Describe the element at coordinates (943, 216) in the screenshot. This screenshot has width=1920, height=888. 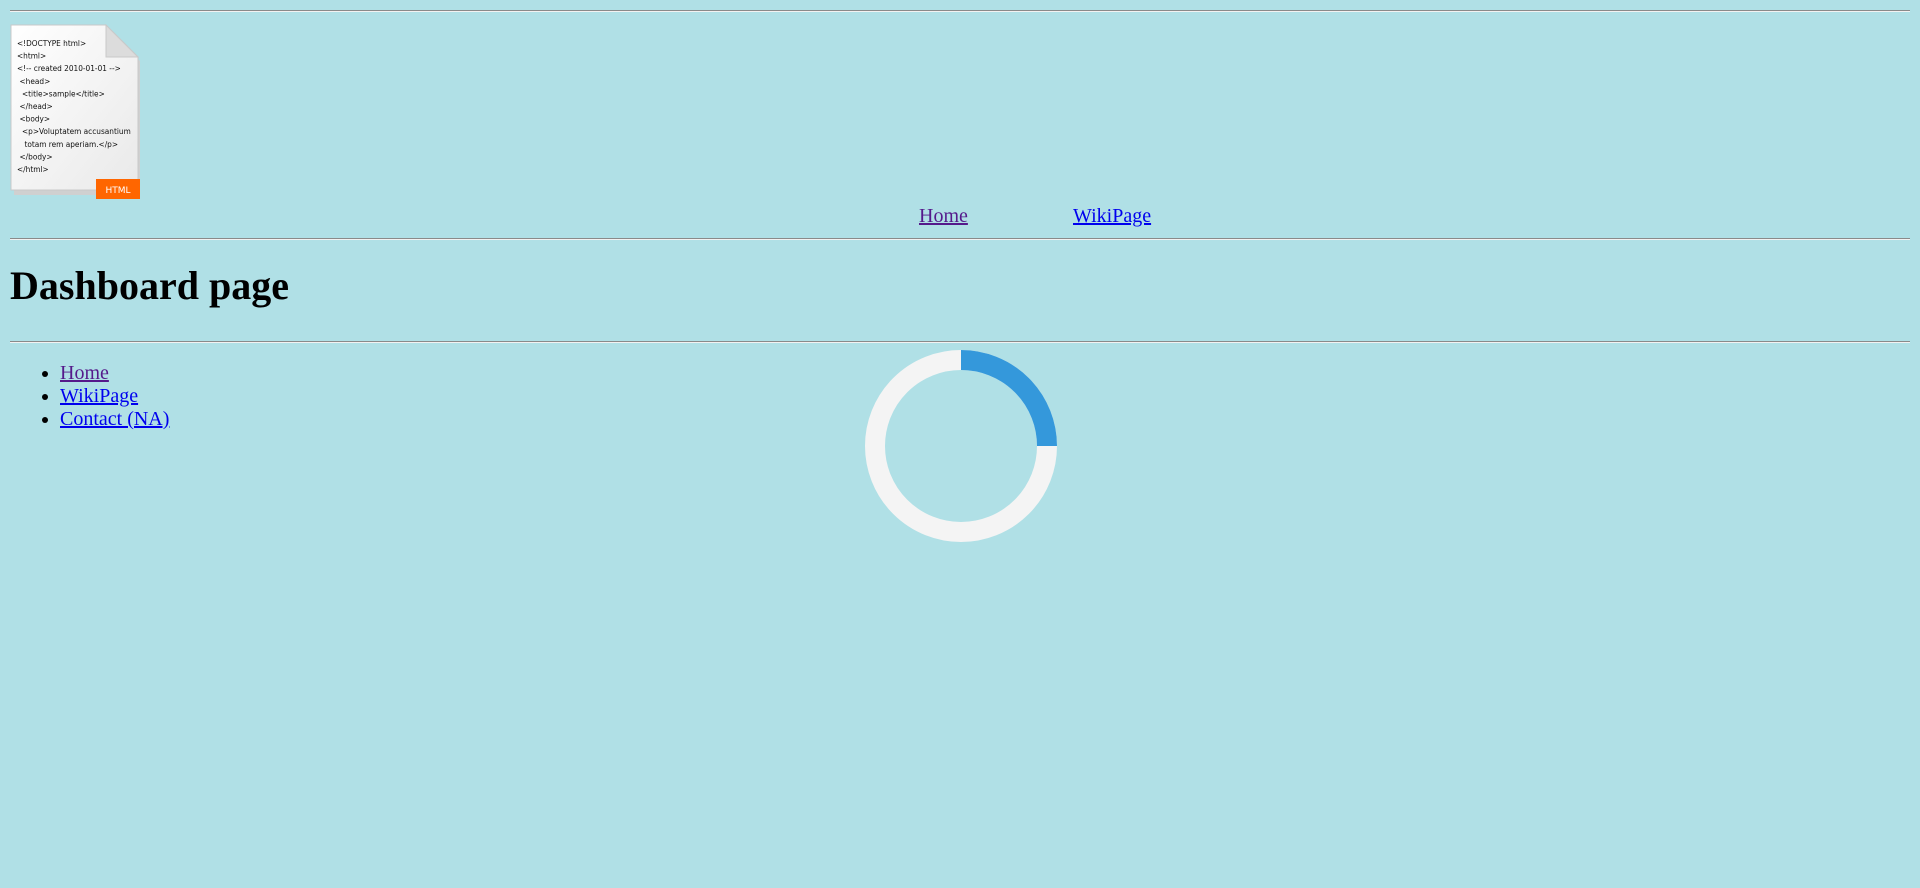
I see `topnav-link-home: Home` at that location.